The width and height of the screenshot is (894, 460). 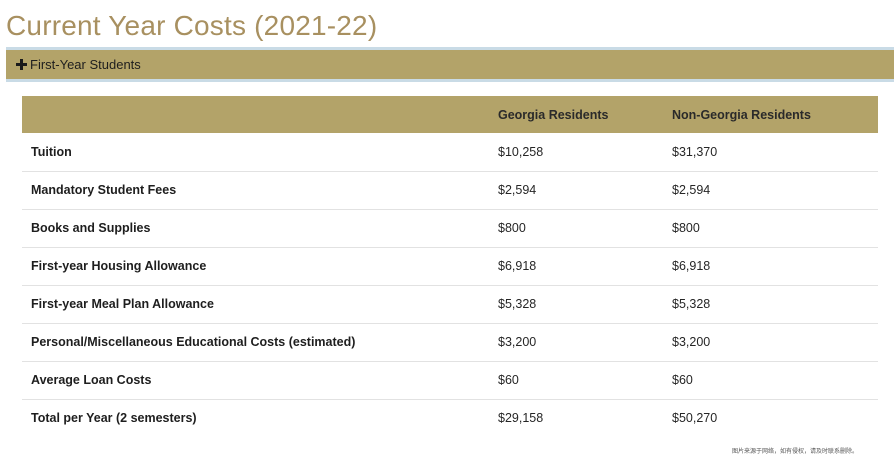 What do you see at coordinates (21, 64) in the screenshot?
I see `plus-icon` at bounding box center [21, 64].